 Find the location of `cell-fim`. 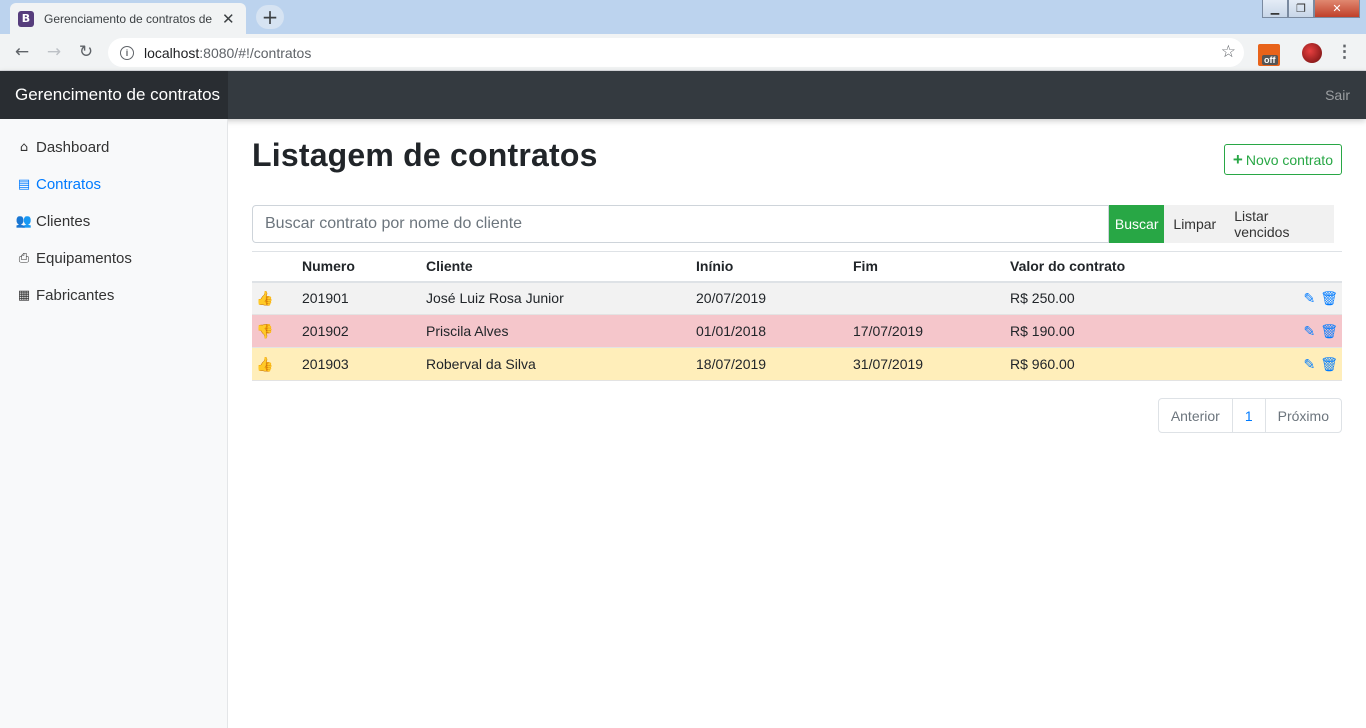

cell-fim is located at coordinates (931, 298).